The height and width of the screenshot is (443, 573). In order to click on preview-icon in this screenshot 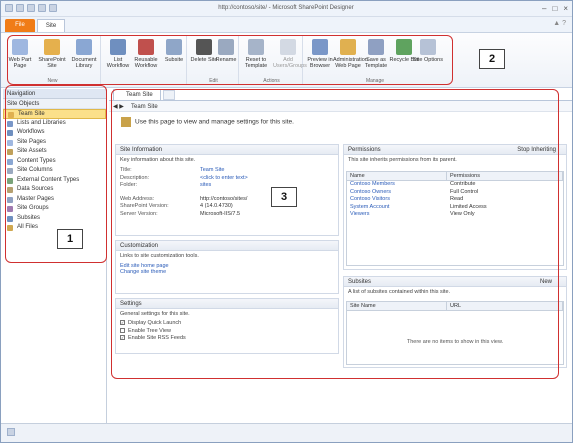, I will do `click(53, 8)`.